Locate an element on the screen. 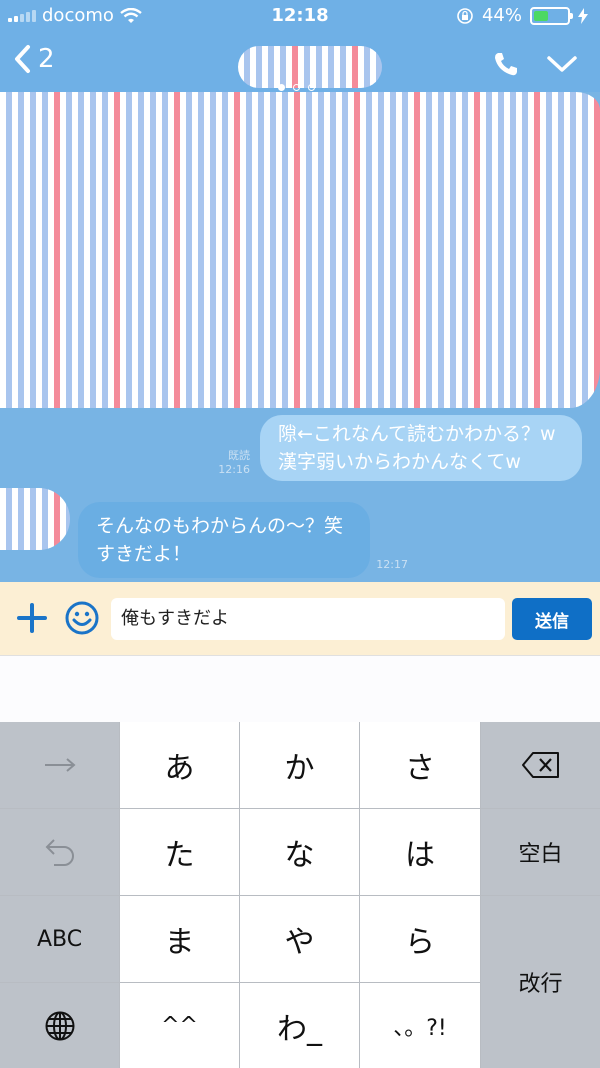  avatar is located at coordinates (35, 519).